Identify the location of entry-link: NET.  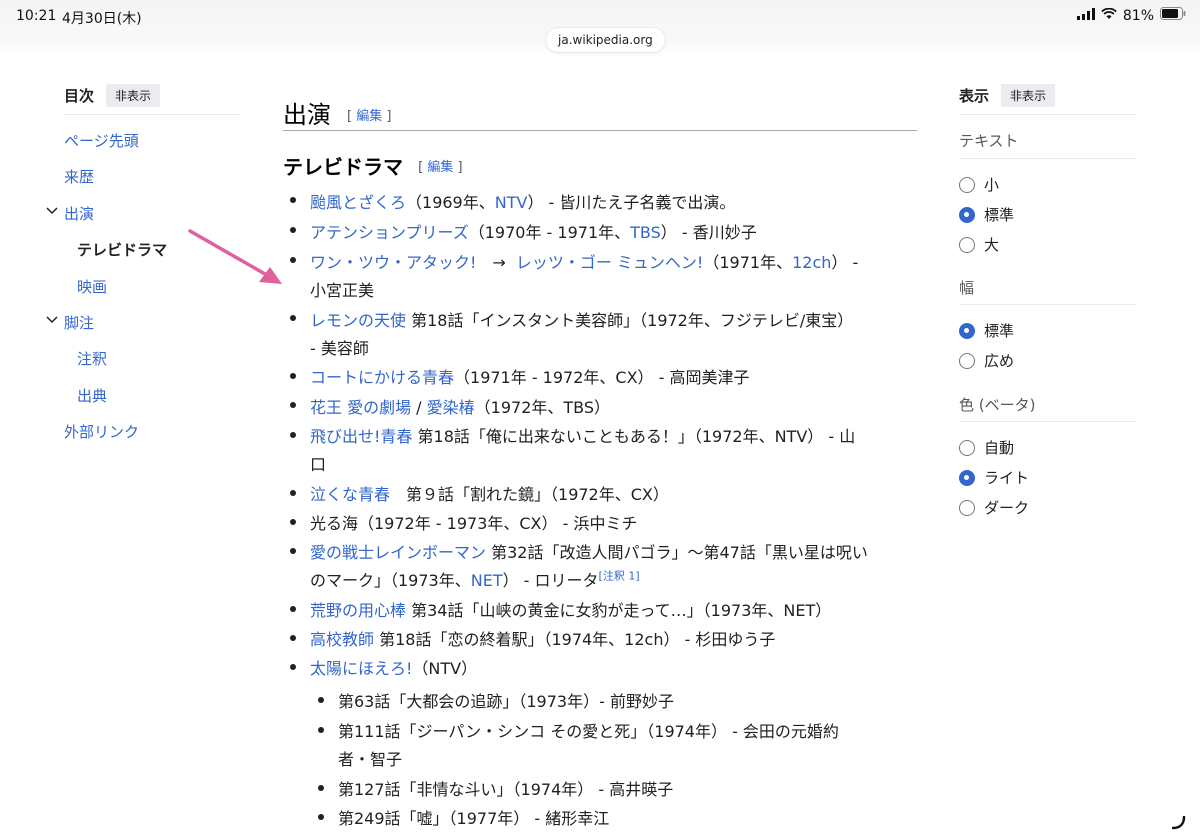
(487, 580).